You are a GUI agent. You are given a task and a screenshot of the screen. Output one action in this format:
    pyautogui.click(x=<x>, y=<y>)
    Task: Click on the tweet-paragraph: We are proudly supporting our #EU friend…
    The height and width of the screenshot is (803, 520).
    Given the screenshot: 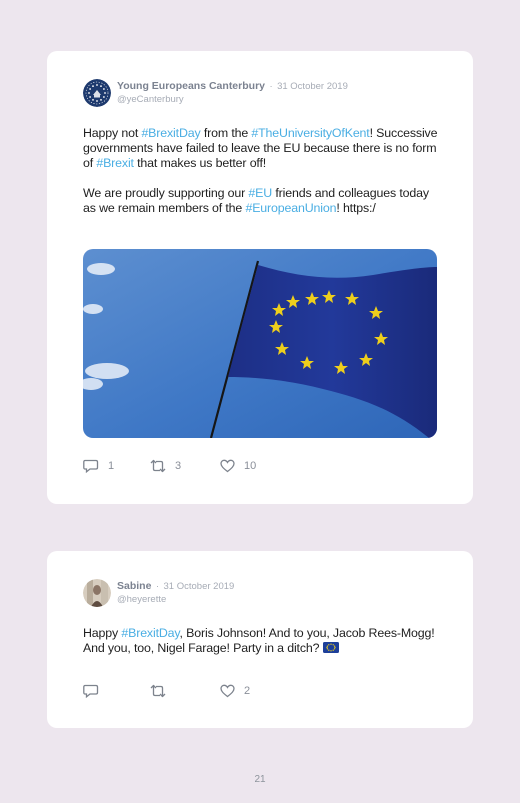 What is the action you would take?
    pyautogui.click(x=263, y=201)
    